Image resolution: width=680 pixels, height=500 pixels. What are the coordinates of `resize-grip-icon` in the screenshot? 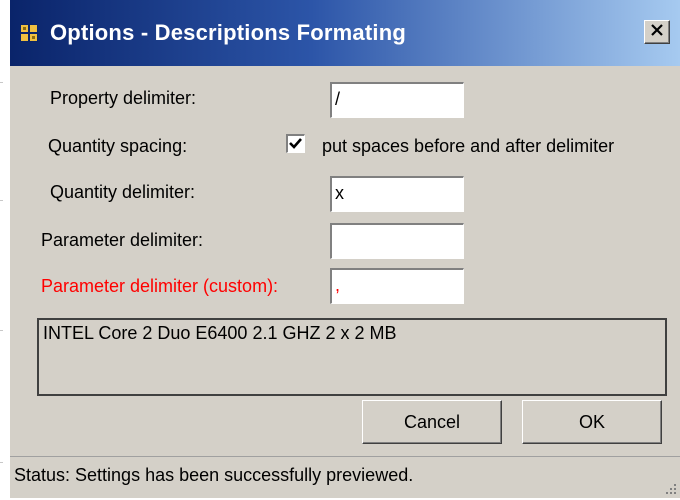 It's located at (670, 488).